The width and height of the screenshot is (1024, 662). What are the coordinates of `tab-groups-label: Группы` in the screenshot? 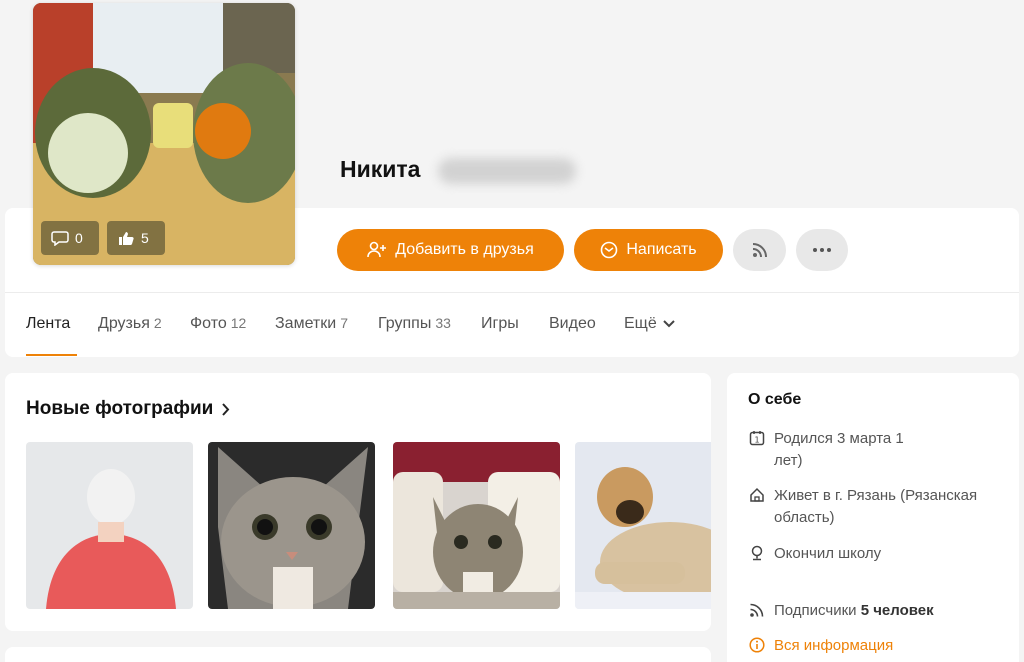 It's located at (405, 323).